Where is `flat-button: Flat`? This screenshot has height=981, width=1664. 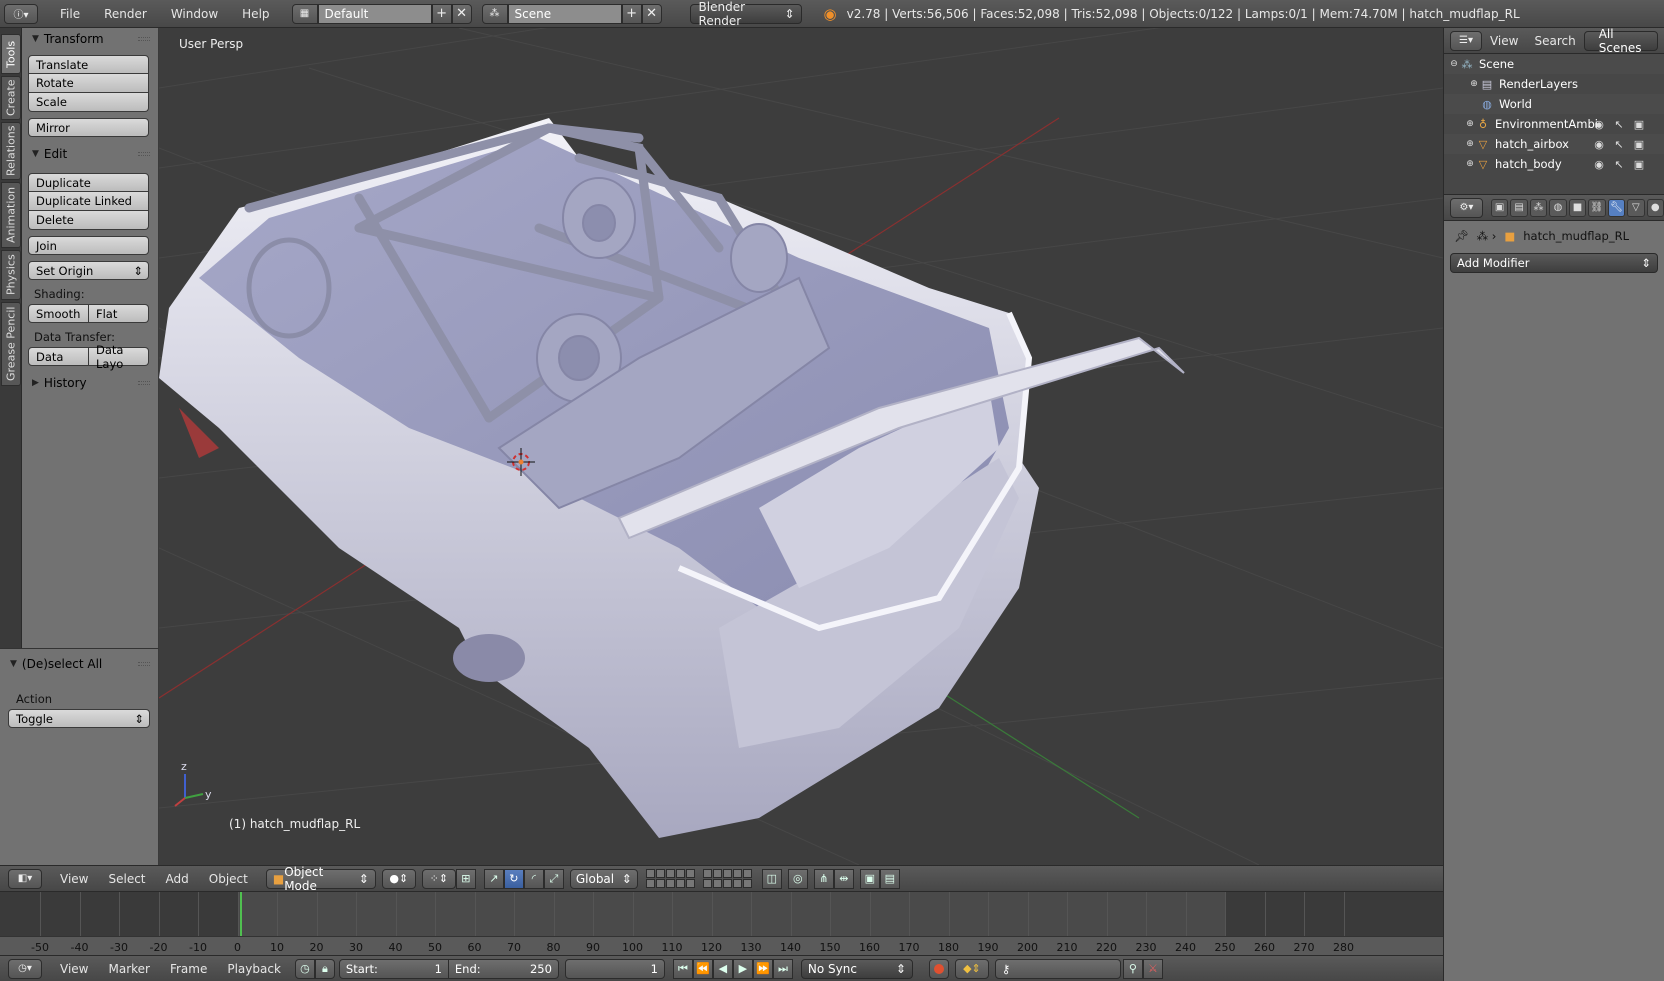 flat-button: Flat is located at coordinates (119, 313).